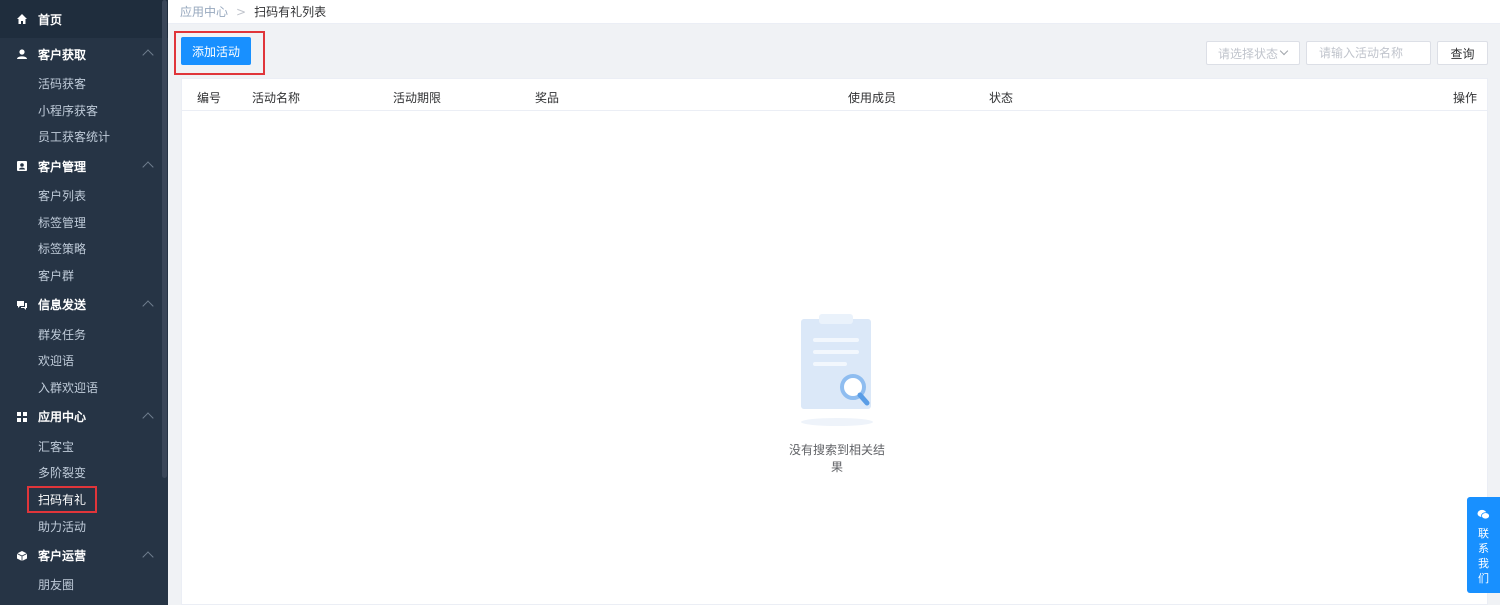 The width and height of the screenshot is (1500, 605). I want to click on sidebar-item-live-code: 活码获客, so click(84, 83).